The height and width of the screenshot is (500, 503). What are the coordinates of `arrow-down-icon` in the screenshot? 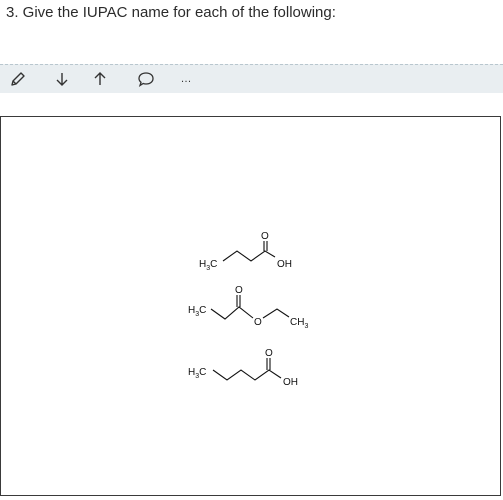 It's located at (62, 79).